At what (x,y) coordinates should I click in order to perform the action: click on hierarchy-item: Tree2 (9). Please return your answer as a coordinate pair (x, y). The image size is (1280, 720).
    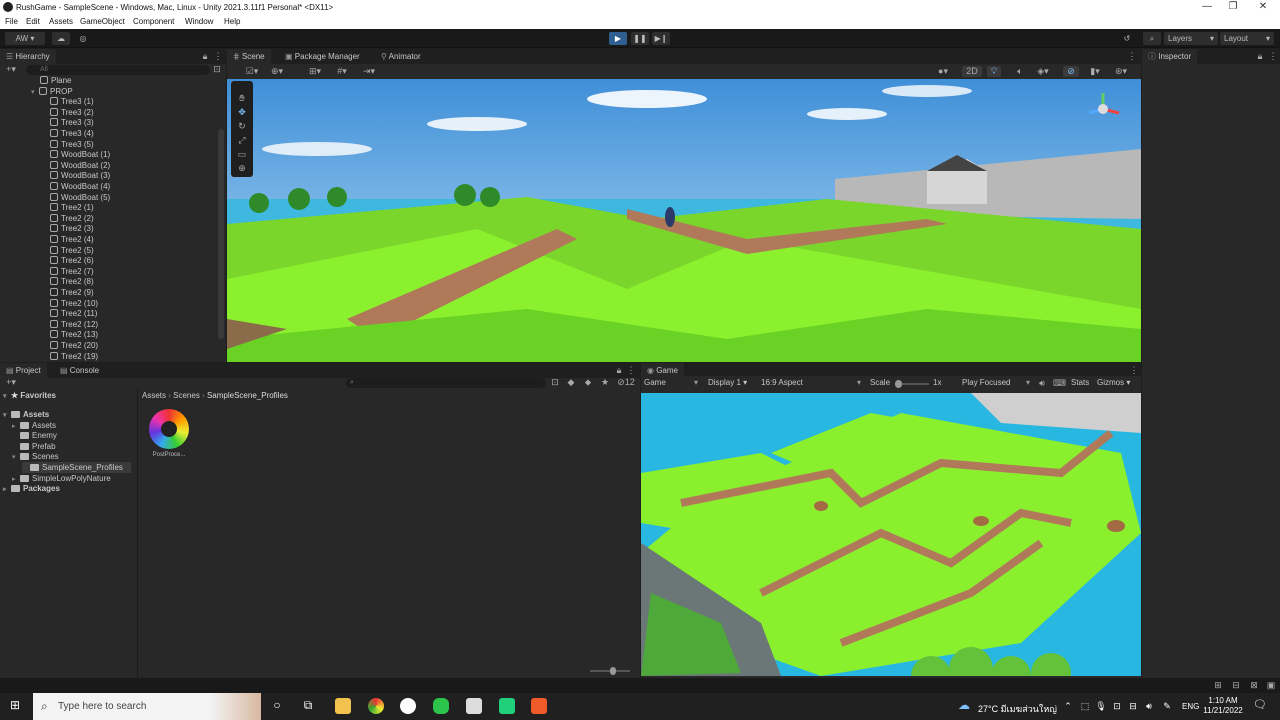
    Looking at the image, I should click on (72, 292).